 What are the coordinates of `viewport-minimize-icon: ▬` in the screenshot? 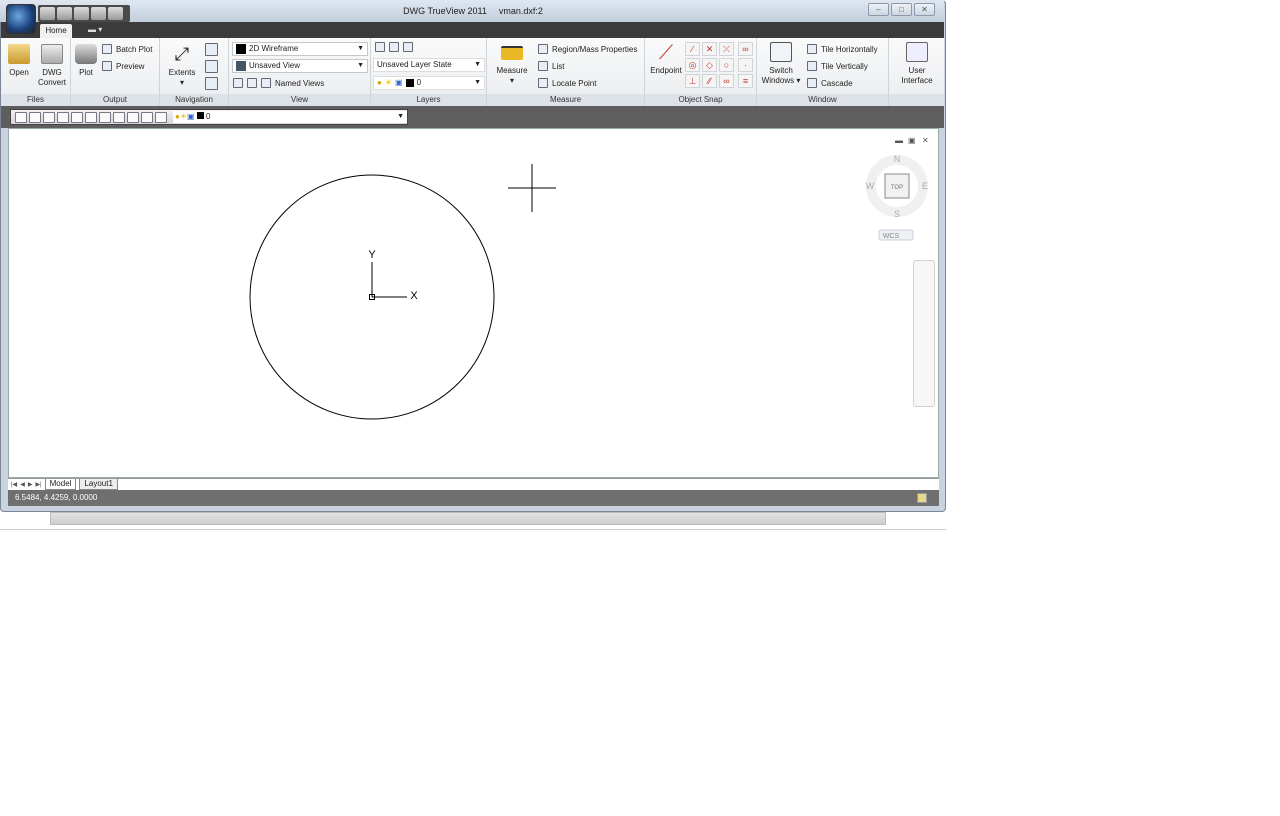 It's located at (899, 140).